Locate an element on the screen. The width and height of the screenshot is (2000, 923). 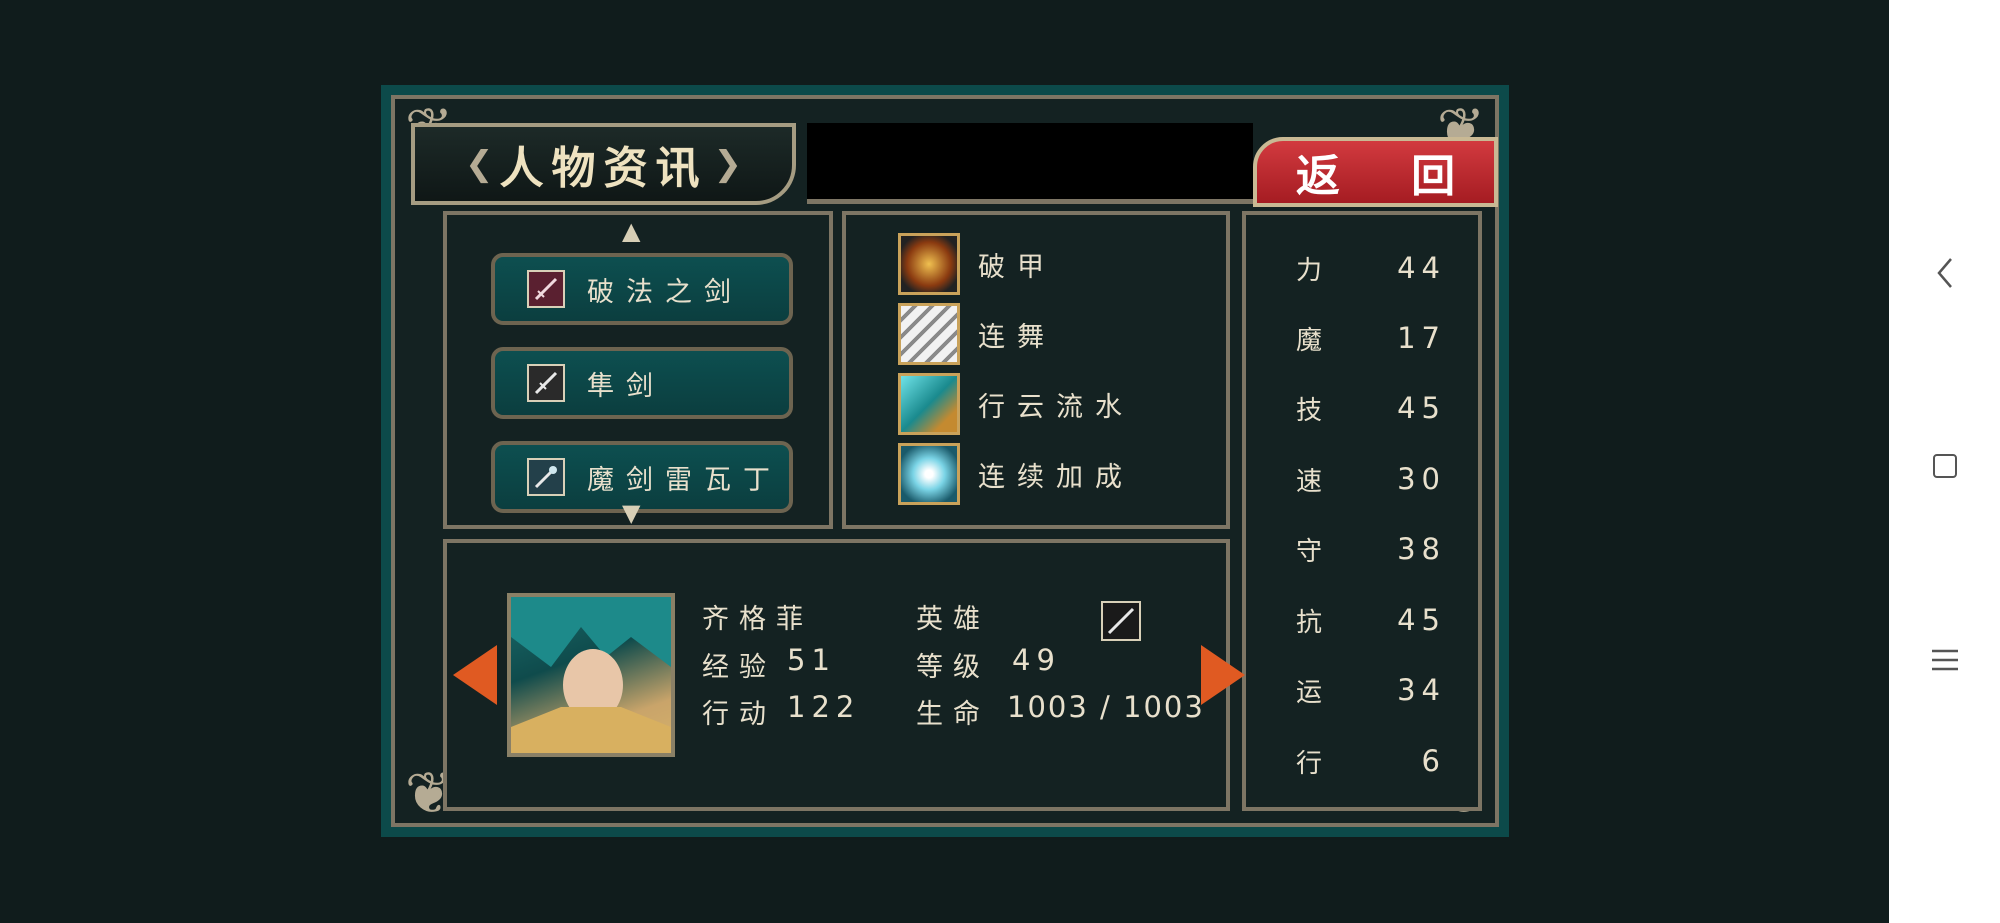
scroll-down-icon: ▼ is located at coordinates (631, 513).